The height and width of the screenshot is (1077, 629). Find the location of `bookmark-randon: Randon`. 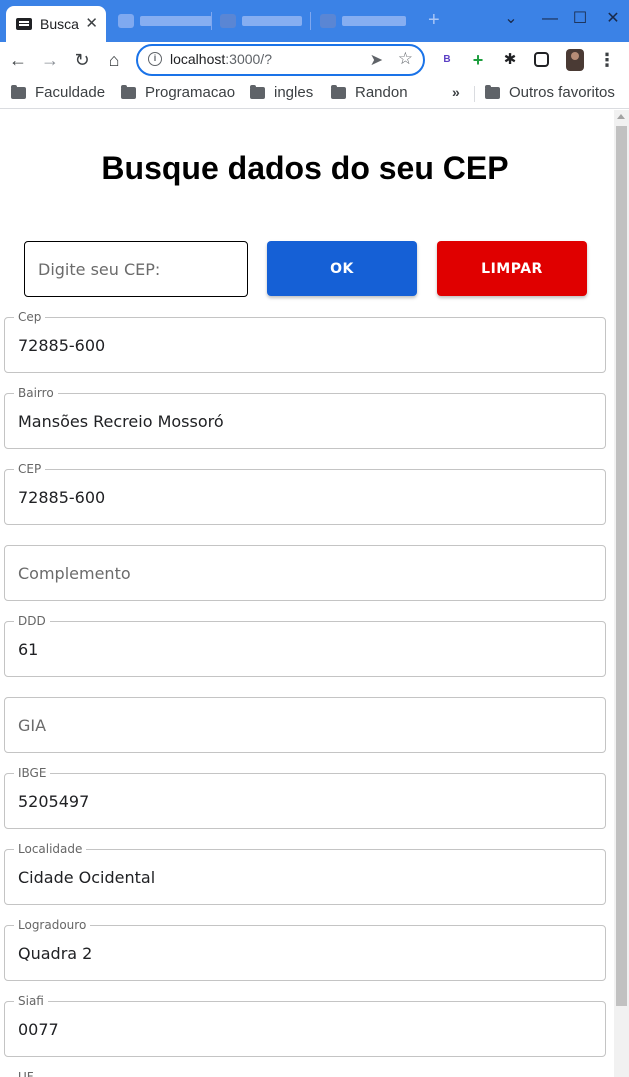

bookmark-randon: Randon is located at coordinates (369, 92).